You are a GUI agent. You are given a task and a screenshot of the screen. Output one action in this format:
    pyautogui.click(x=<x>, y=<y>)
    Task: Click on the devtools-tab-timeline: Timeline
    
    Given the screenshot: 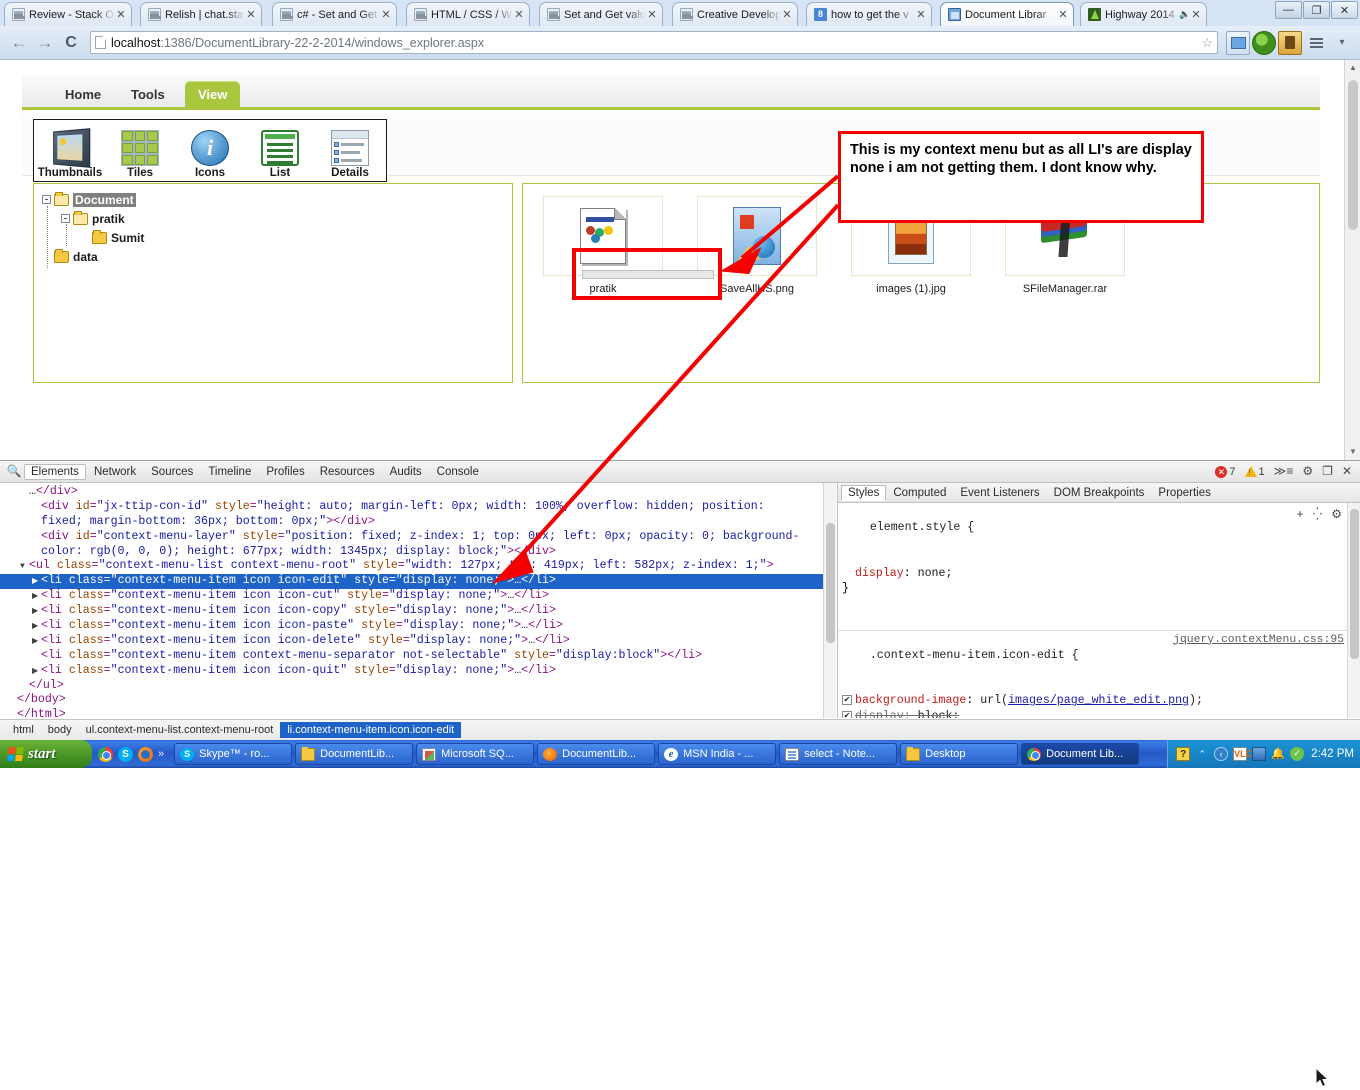 What is the action you would take?
    pyautogui.click(x=229, y=472)
    